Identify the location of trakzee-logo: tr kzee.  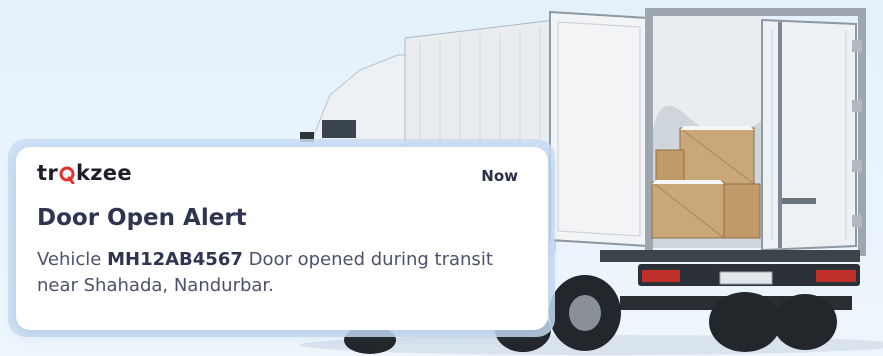
(84, 173).